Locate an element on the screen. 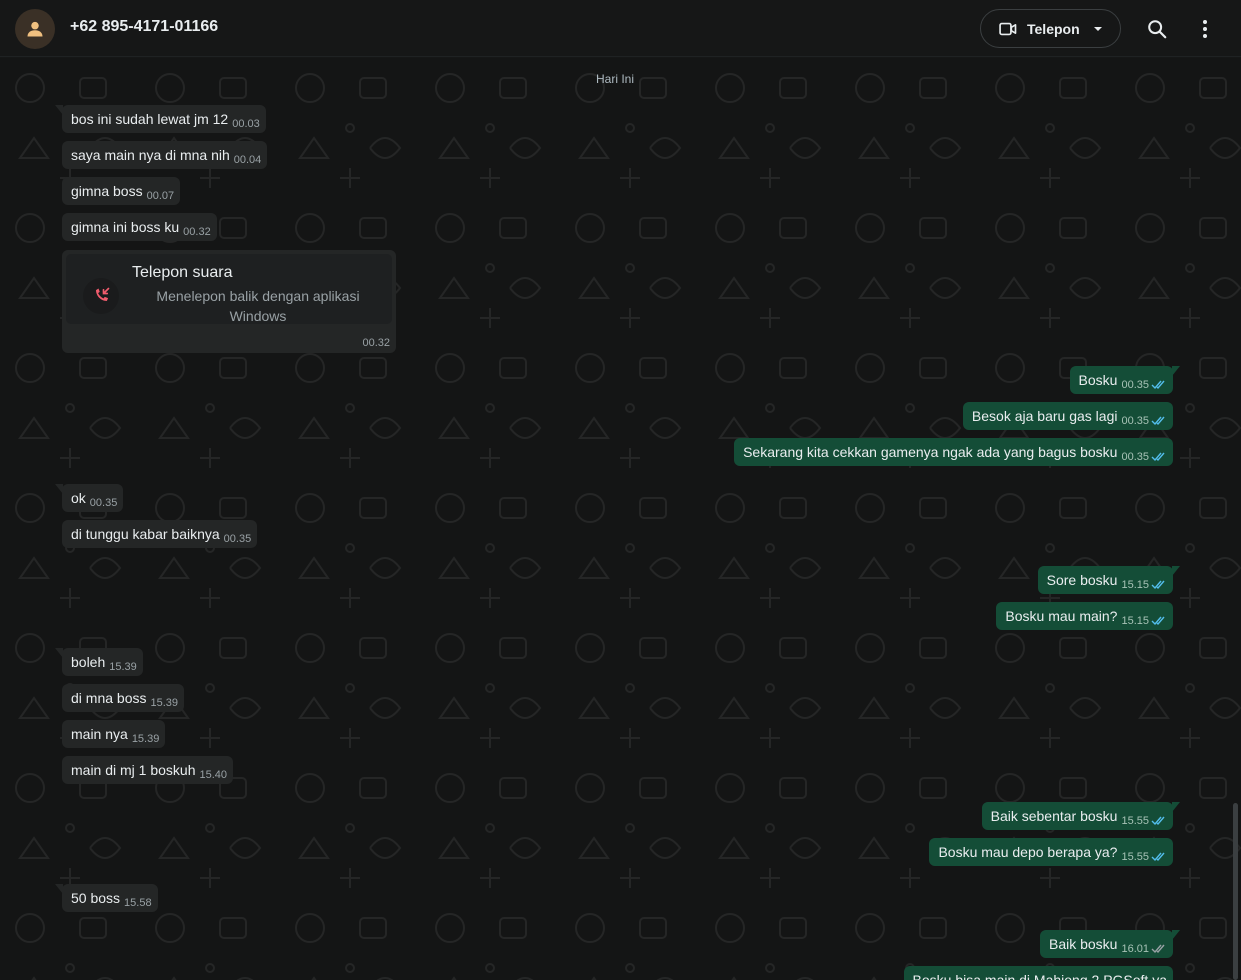  message-time: 00.04 is located at coordinates (247, 160).